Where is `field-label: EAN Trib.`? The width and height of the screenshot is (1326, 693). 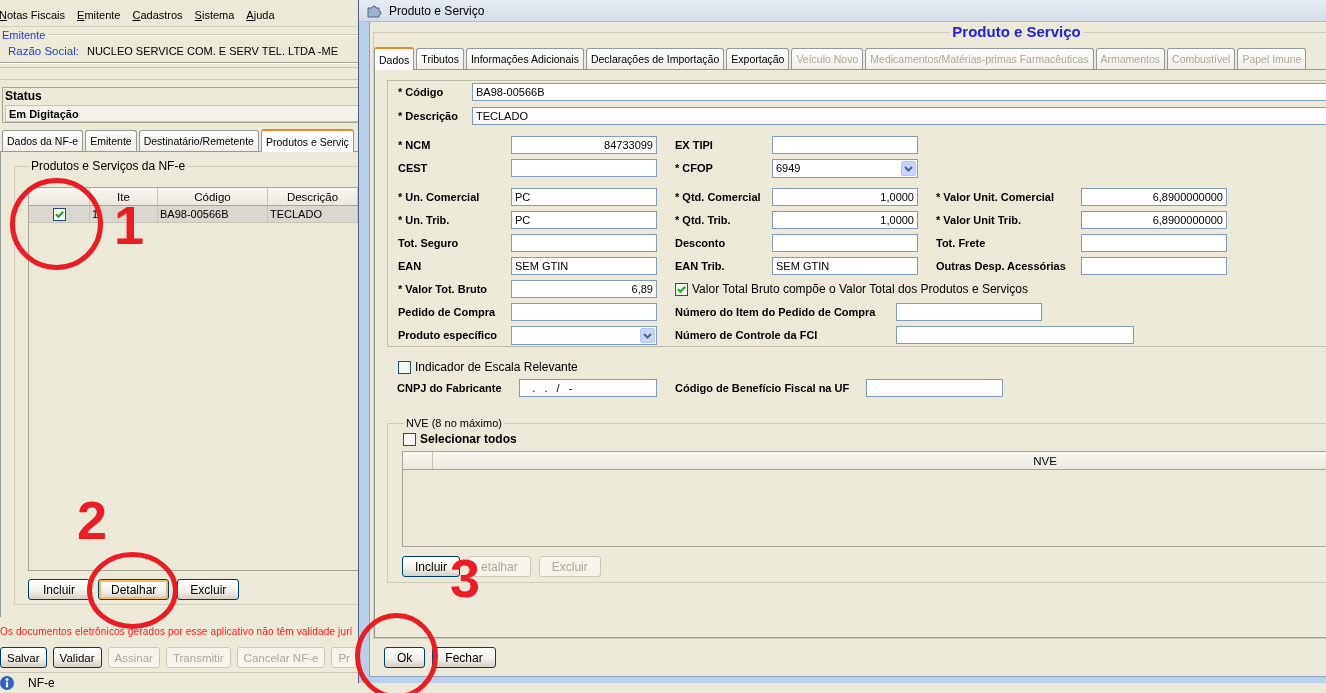
field-label: EAN Trib. is located at coordinates (700, 266).